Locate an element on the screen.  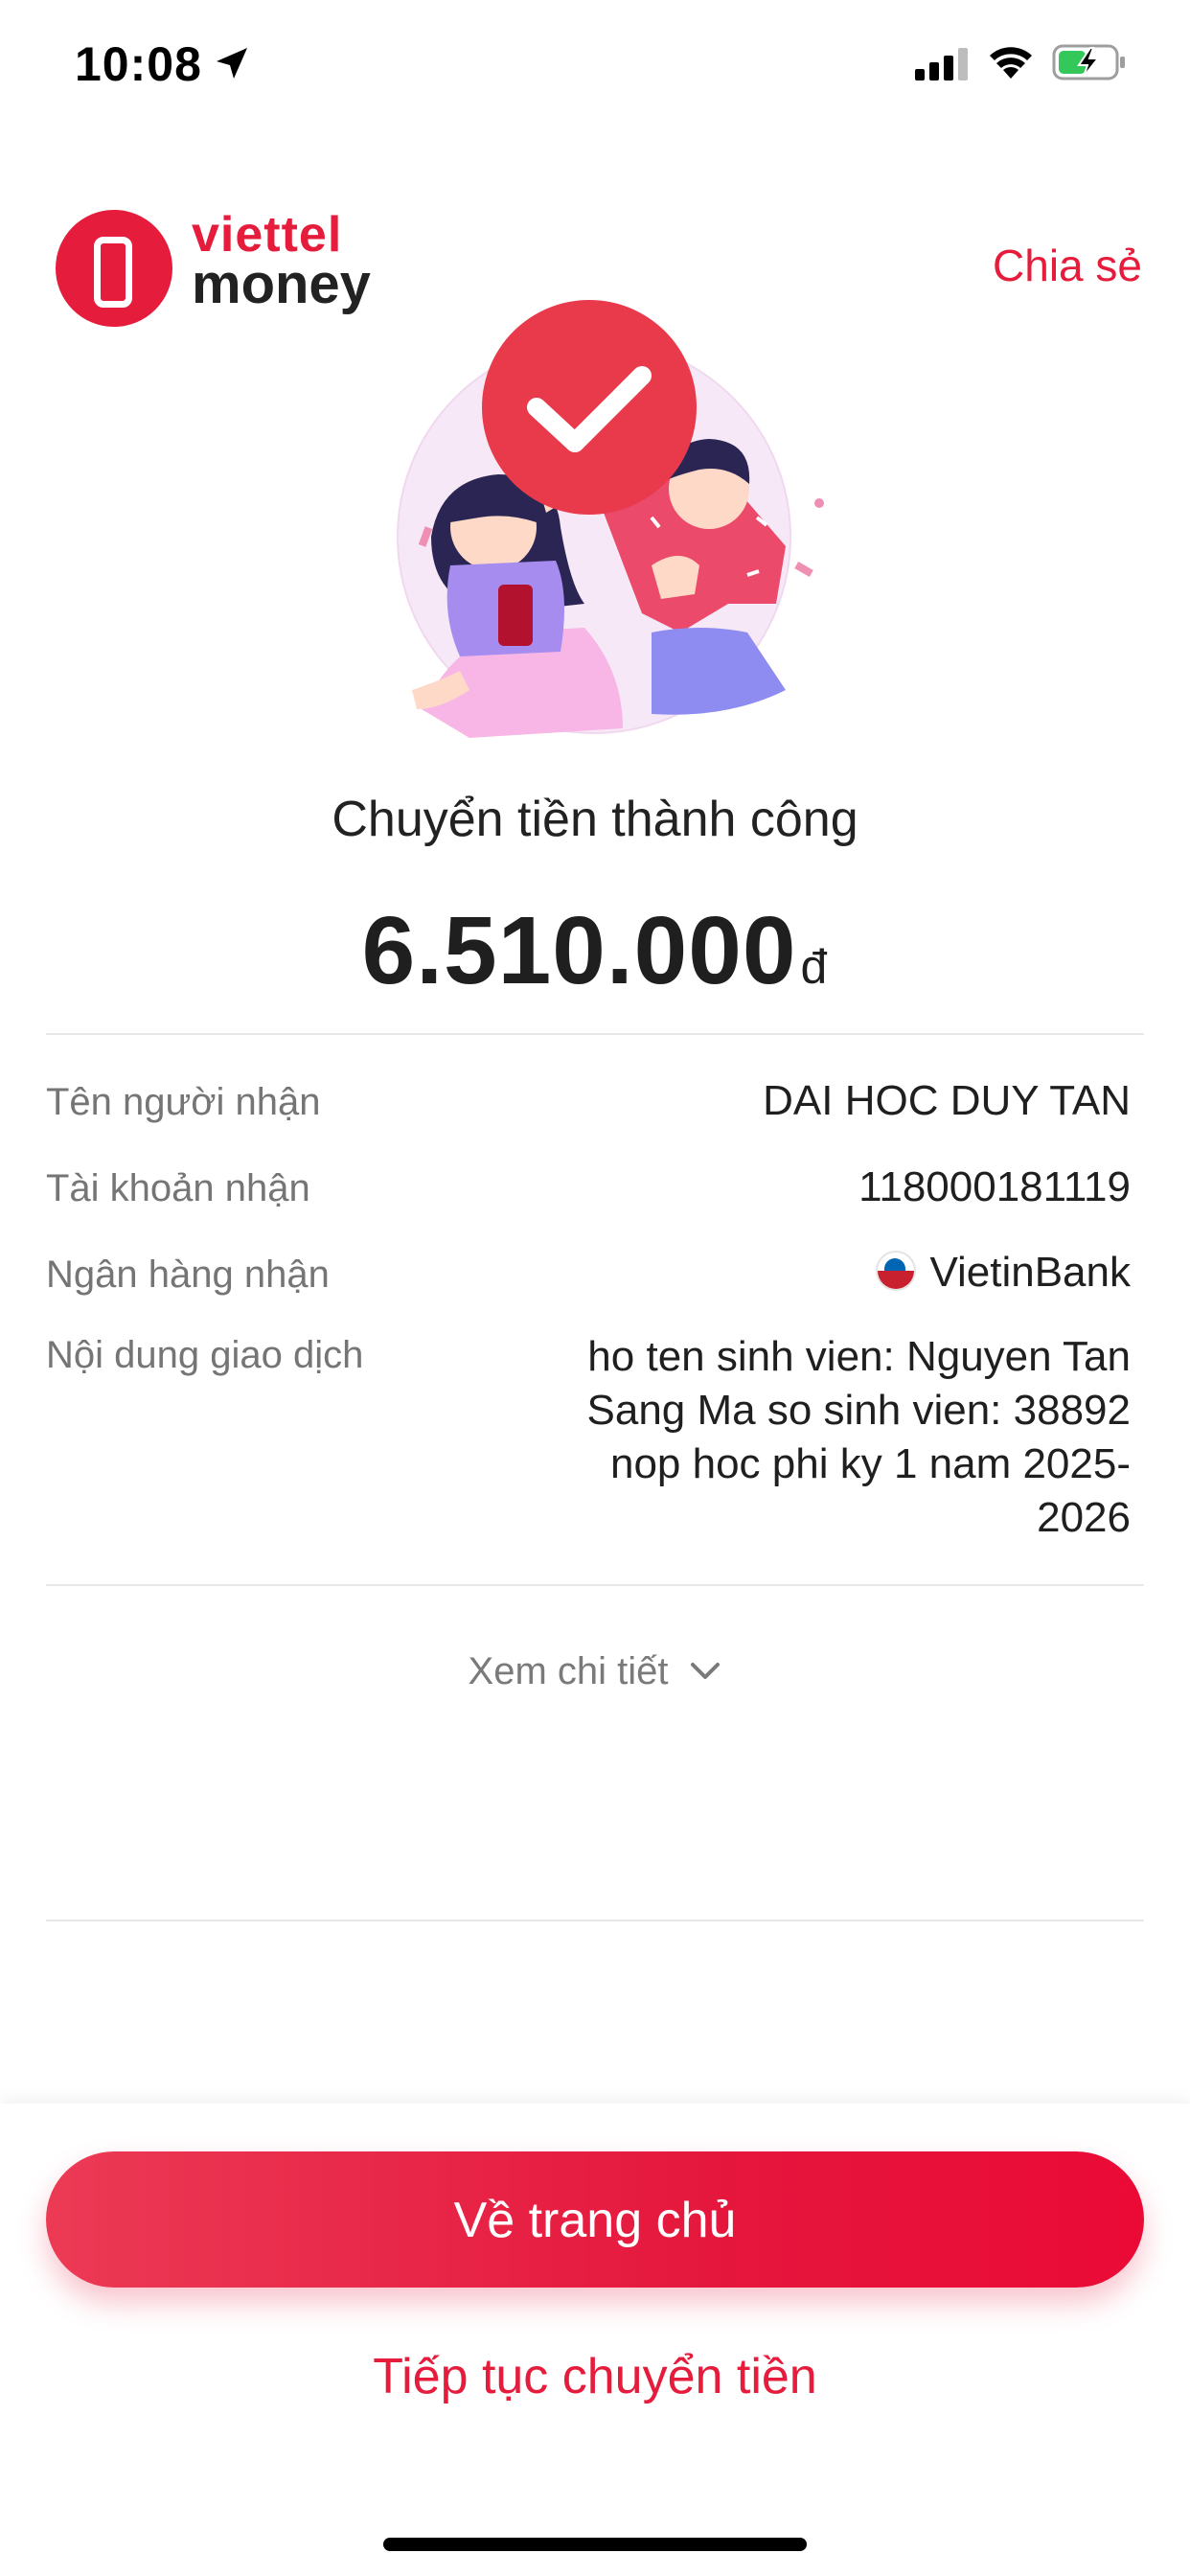
cellular-signal-icon is located at coordinates (942, 66).